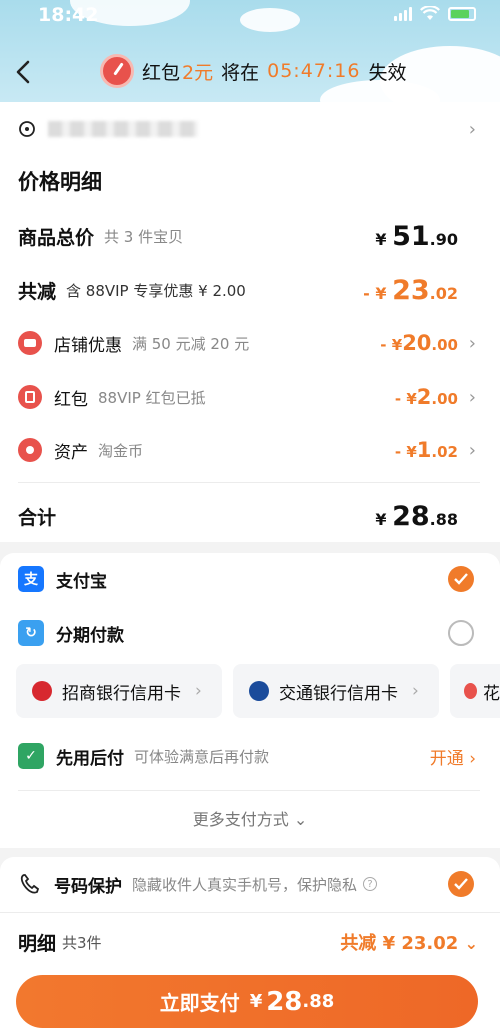  I want to click on signal-icon, so click(403, 14).